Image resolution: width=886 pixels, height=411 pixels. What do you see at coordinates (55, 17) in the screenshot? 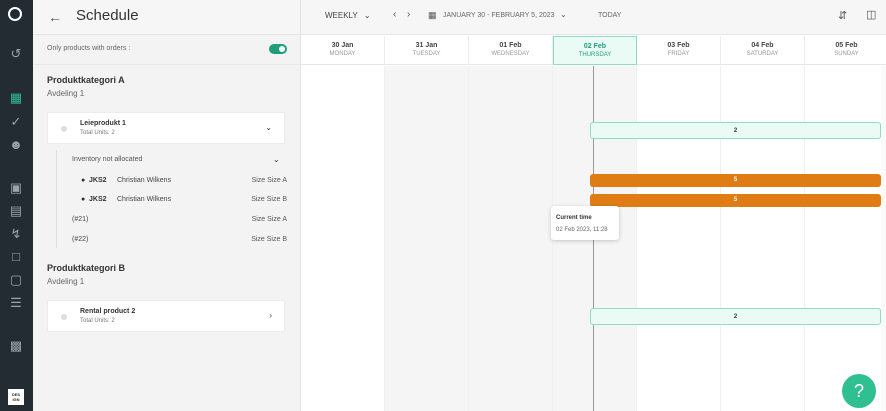
I see `back-arrow-icon: ←` at bounding box center [55, 17].